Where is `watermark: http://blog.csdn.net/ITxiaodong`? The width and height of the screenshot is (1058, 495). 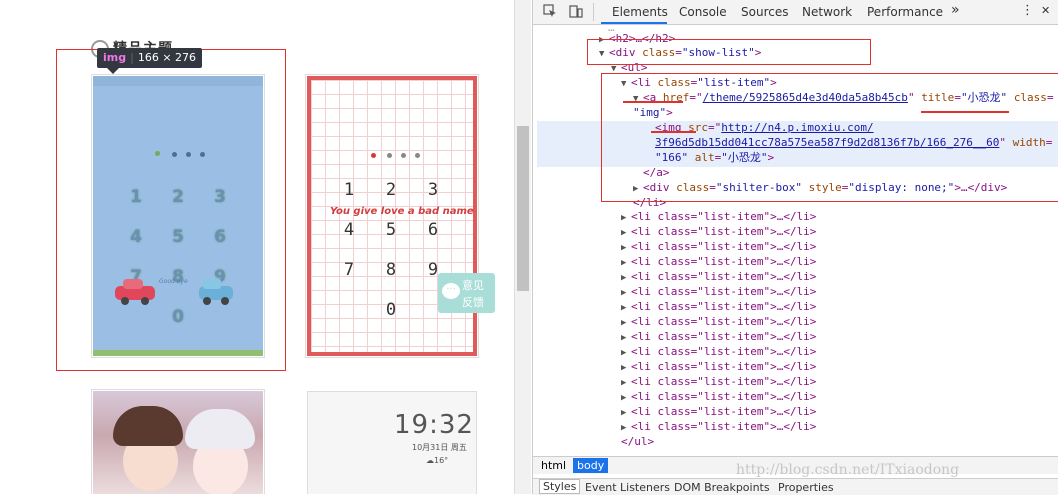 watermark: http://blog.csdn.net/ITxiaodong is located at coordinates (848, 470).